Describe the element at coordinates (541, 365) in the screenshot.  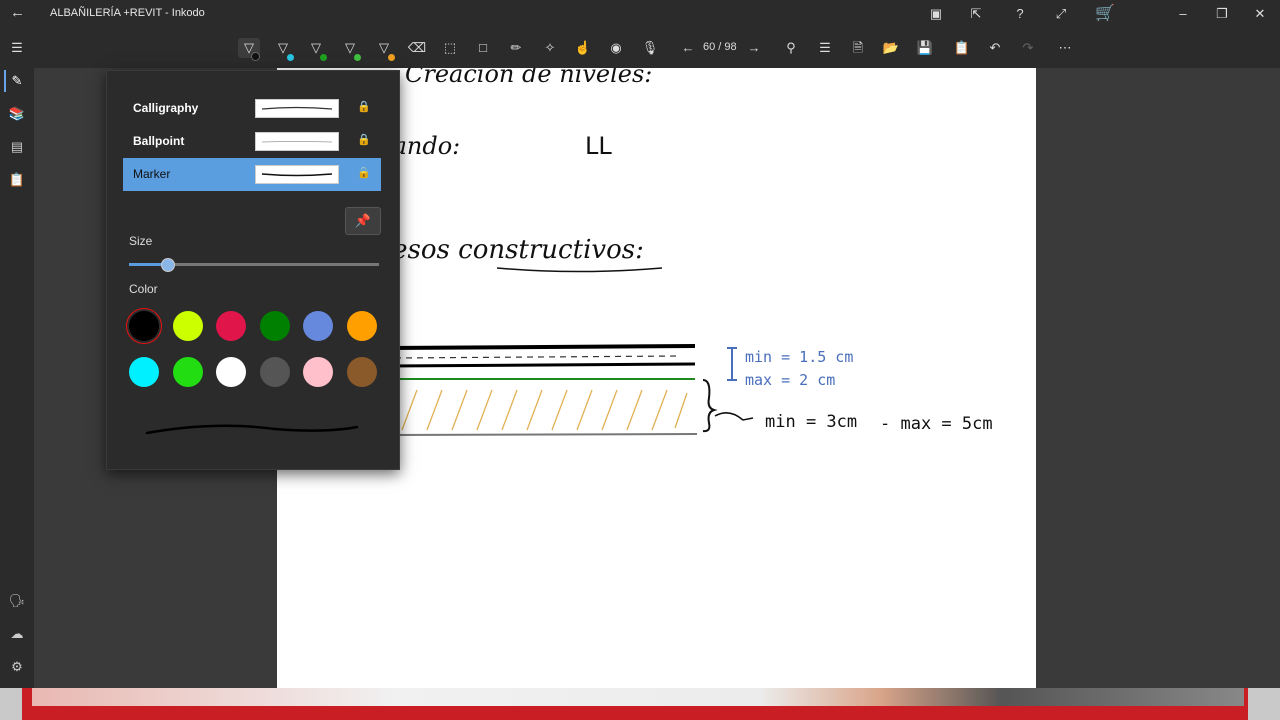
I see `layer-mid-line` at that location.